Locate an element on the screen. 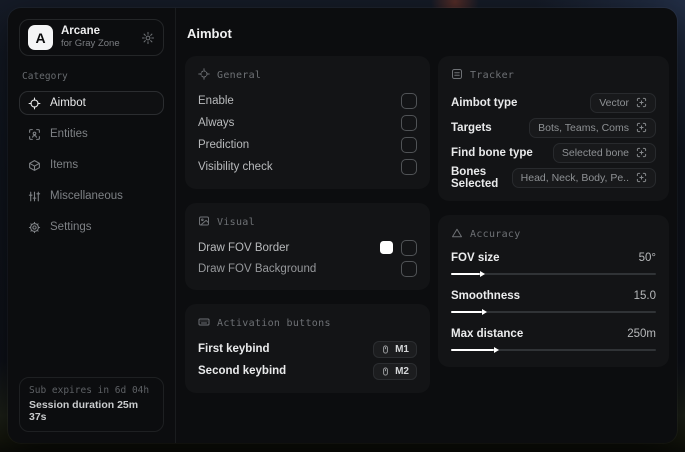  sidebar-item-items: Items is located at coordinates (91, 165).